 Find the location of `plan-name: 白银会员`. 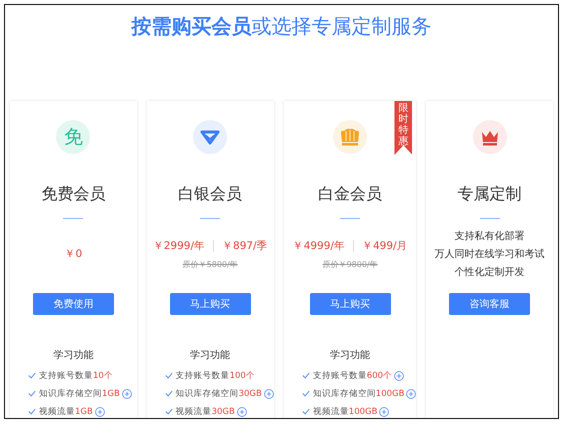

plan-name: 白银会员 is located at coordinates (210, 194).